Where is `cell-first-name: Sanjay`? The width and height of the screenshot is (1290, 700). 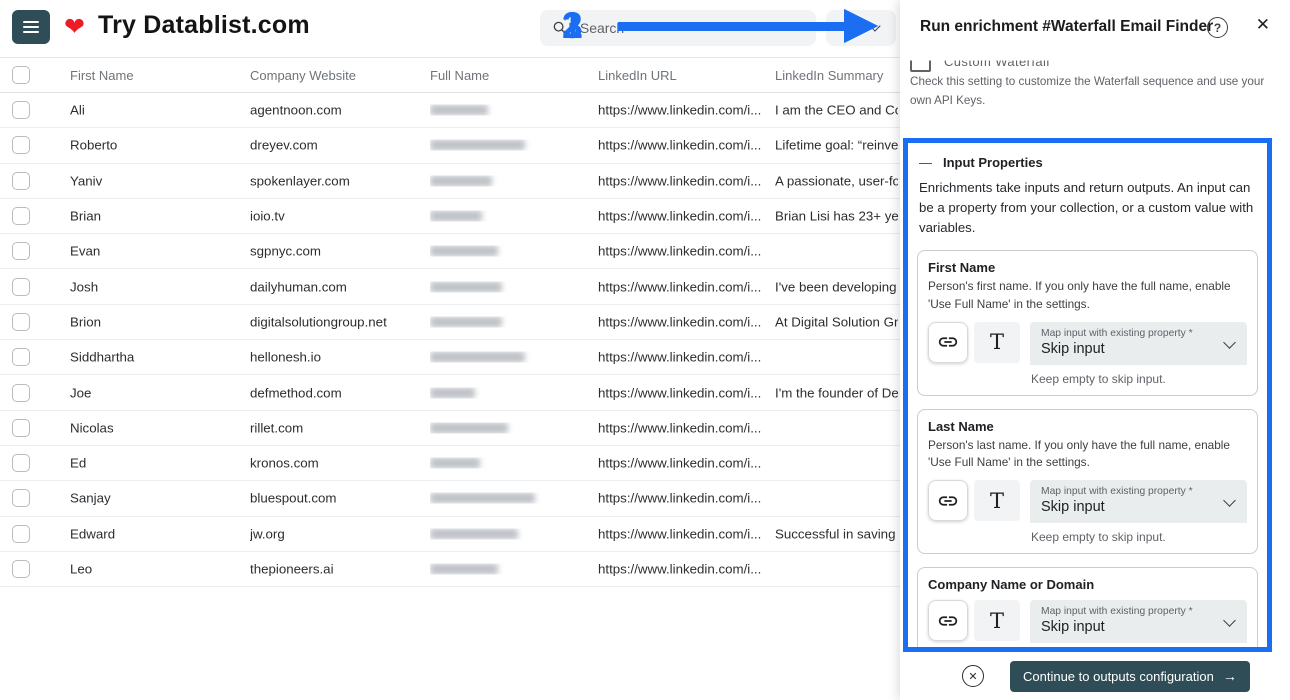
cell-first-name: Sanjay is located at coordinates (90, 498).